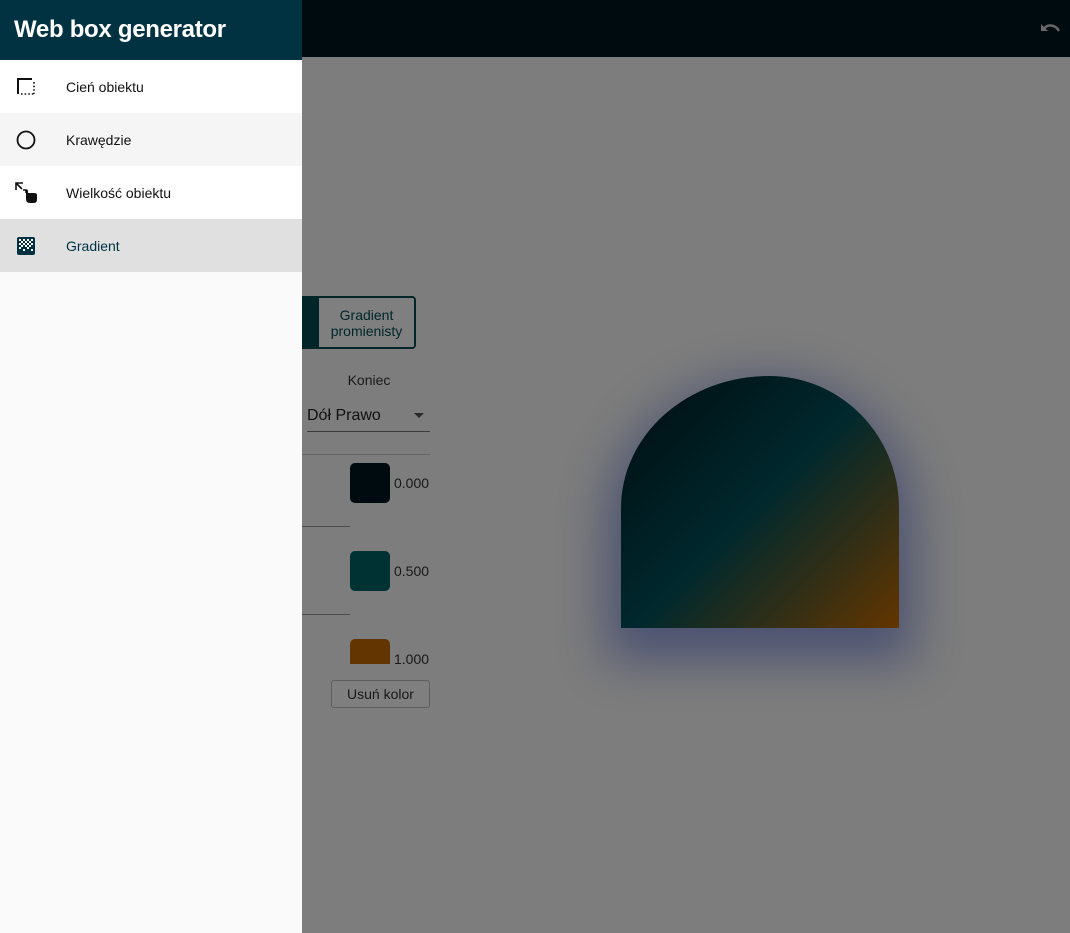 This screenshot has width=1070, height=933. Describe the element at coordinates (151, 139) in the screenshot. I see `nav-item-borders: Krawędzie` at that location.